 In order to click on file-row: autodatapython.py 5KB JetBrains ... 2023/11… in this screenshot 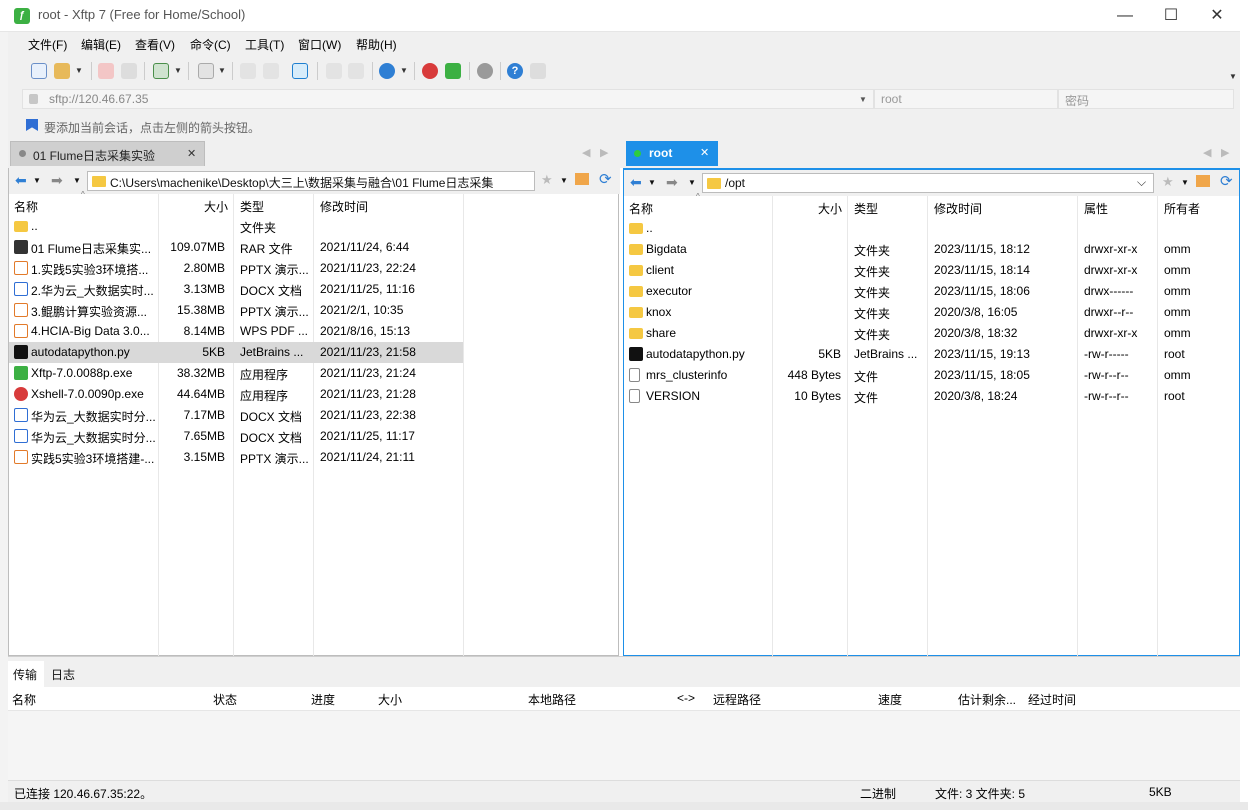, I will do `click(931, 354)`.